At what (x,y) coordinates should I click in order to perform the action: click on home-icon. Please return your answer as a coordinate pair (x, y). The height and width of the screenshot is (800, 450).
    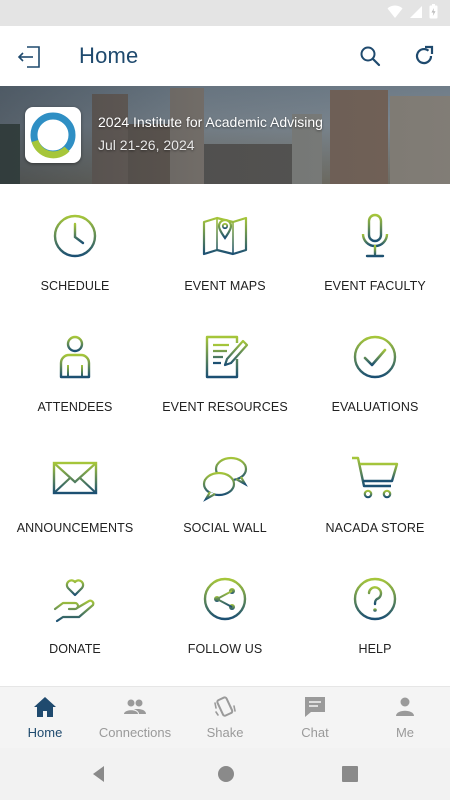
    Looking at the image, I should click on (45, 707).